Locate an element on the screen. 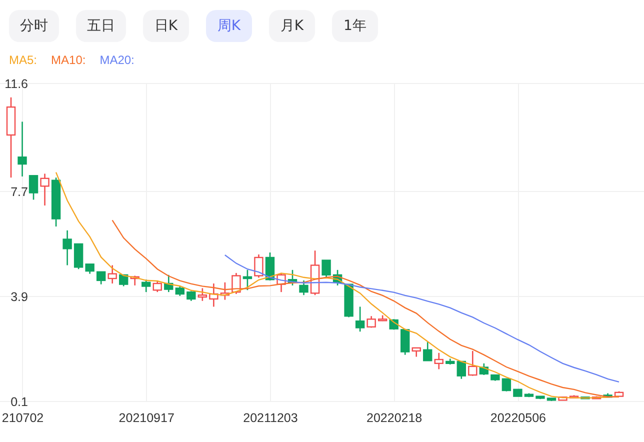  y-axis-label: 11.6 is located at coordinates (16, 84).